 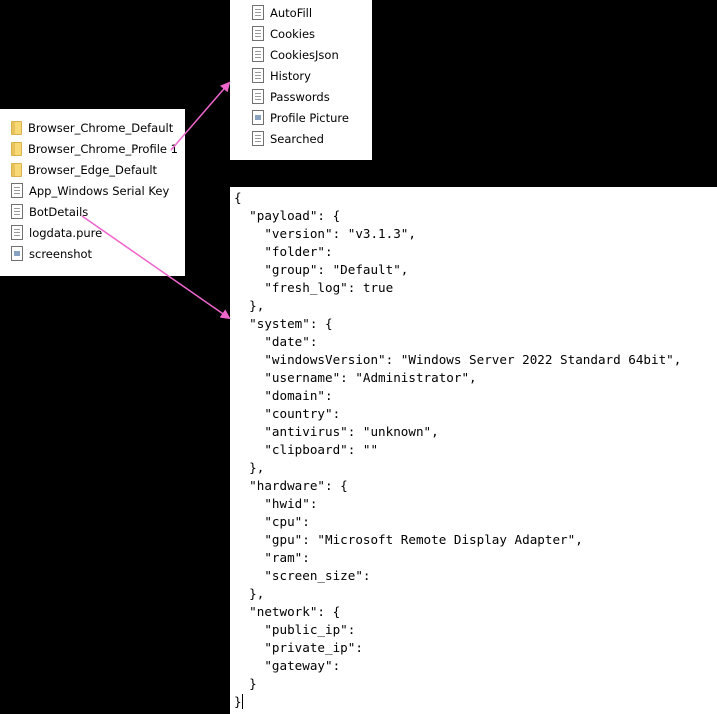 I want to click on file-item-label: BotDetails, so click(x=59, y=211).